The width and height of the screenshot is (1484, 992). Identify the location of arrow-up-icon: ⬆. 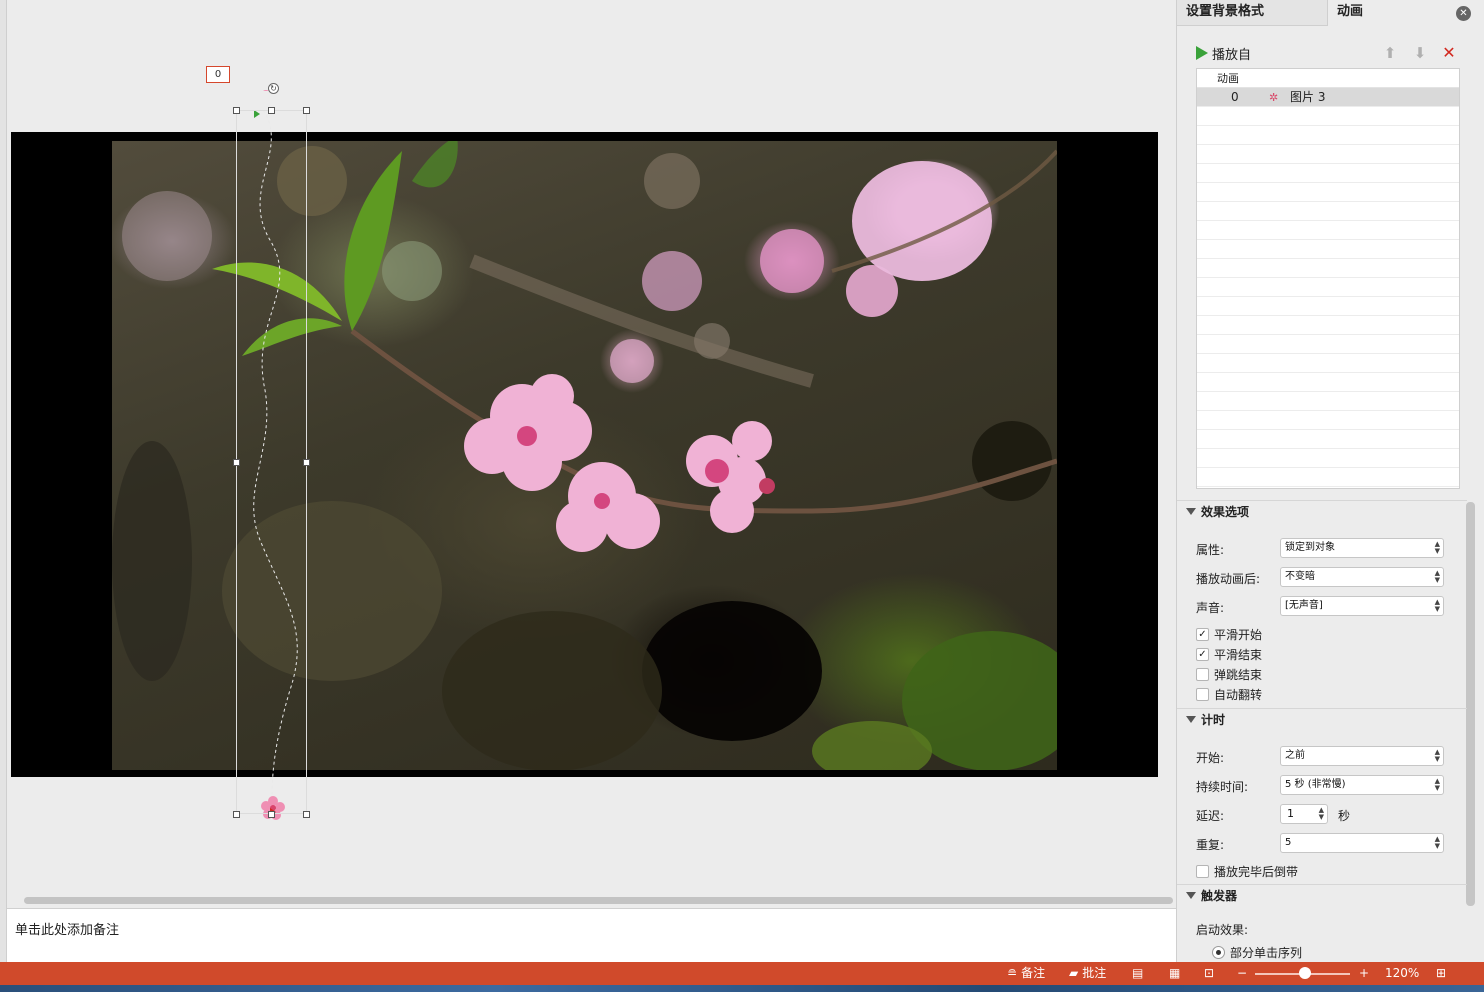
(1390, 53).